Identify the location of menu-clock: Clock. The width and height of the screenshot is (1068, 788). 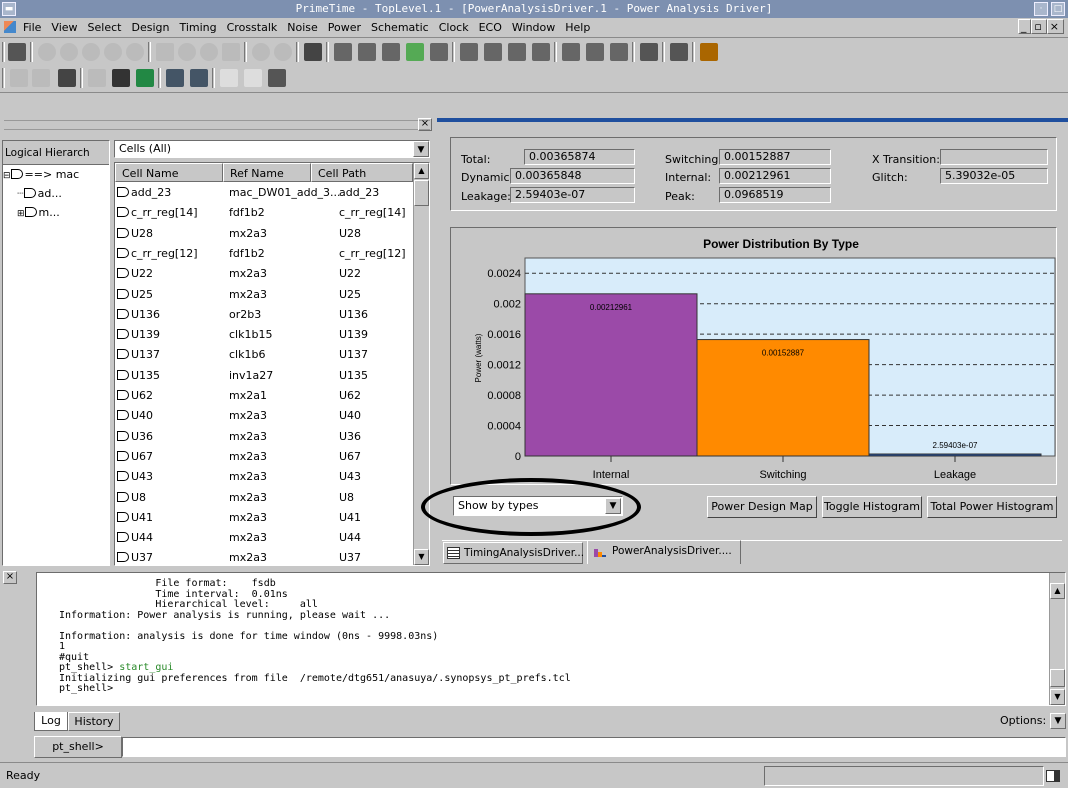
(454, 27).